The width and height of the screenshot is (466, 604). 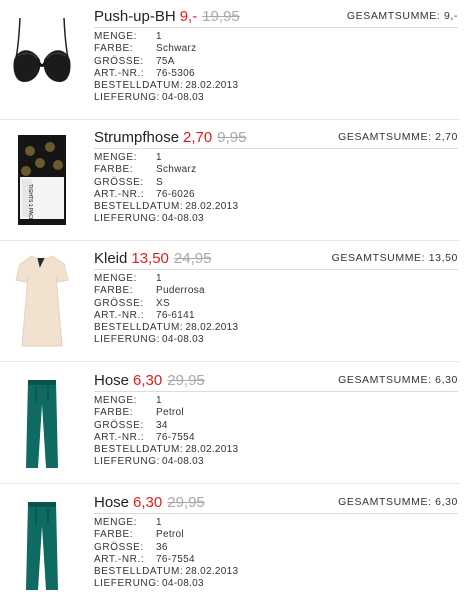 I want to click on size-value: 36, so click(x=162, y=547).